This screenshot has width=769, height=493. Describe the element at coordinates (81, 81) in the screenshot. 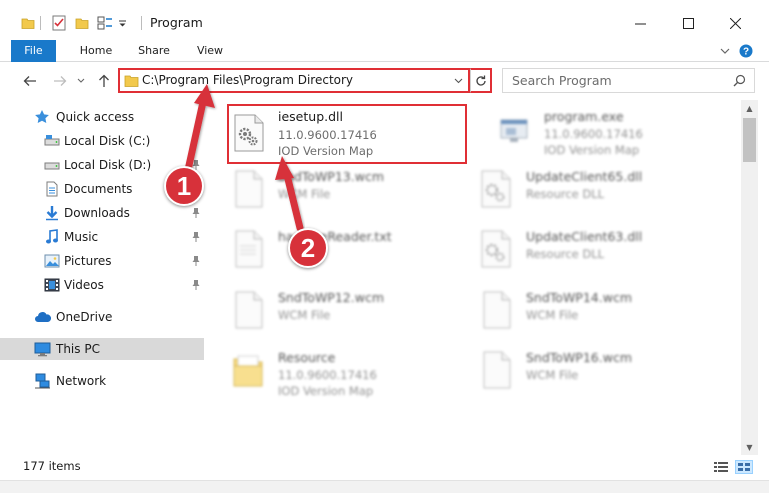

I see `recent-locations-button` at that location.